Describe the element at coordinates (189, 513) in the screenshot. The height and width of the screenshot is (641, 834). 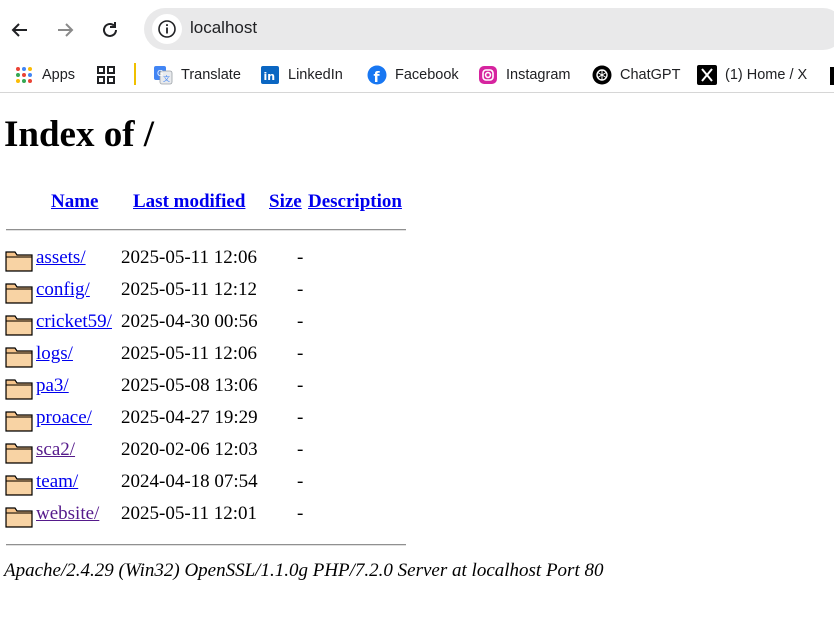
I see `last-modified-cell: 2025-05-11 12:01` at that location.